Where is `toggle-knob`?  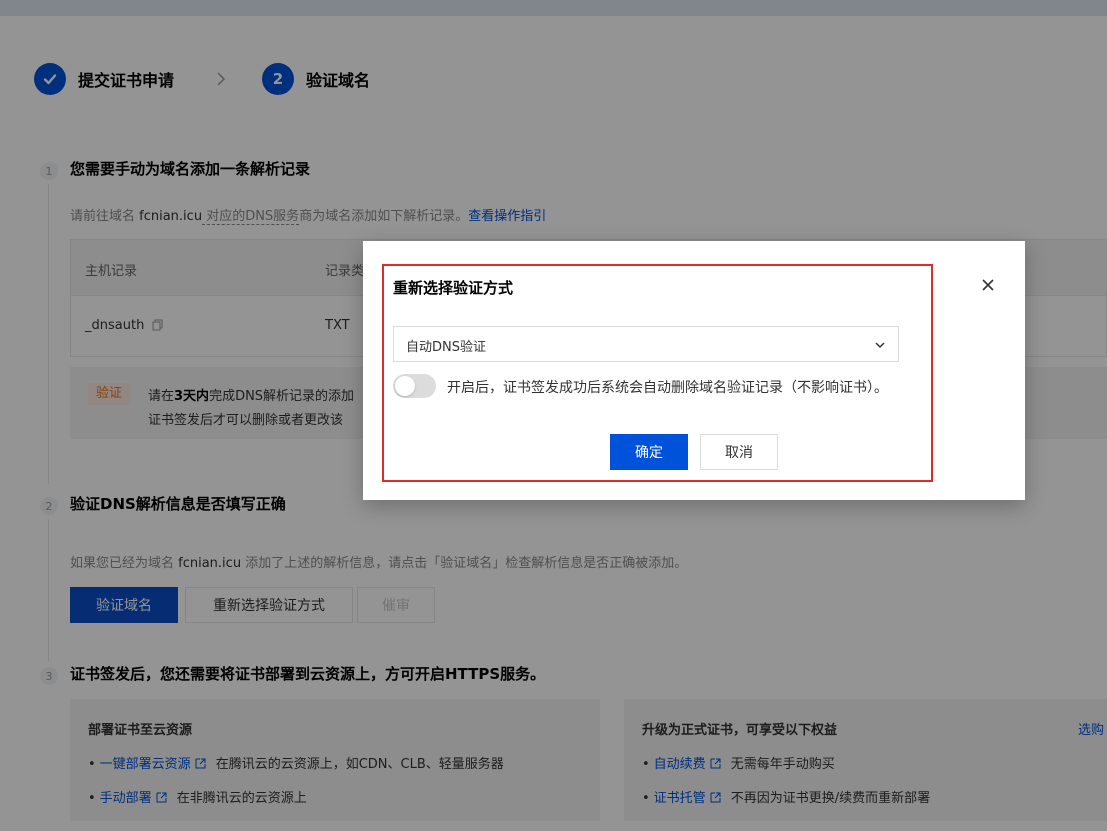
toggle-knob is located at coordinates (405, 386).